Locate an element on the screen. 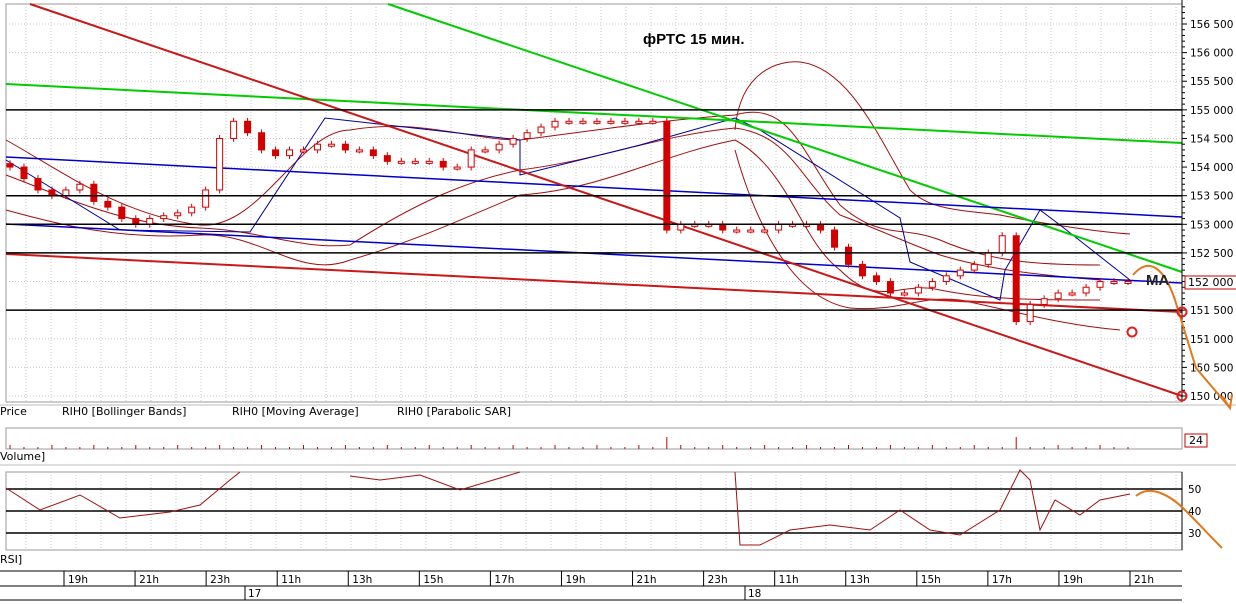  legend-moving-average: RIH0 [Moving Average] is located at coordinates (295, 411).